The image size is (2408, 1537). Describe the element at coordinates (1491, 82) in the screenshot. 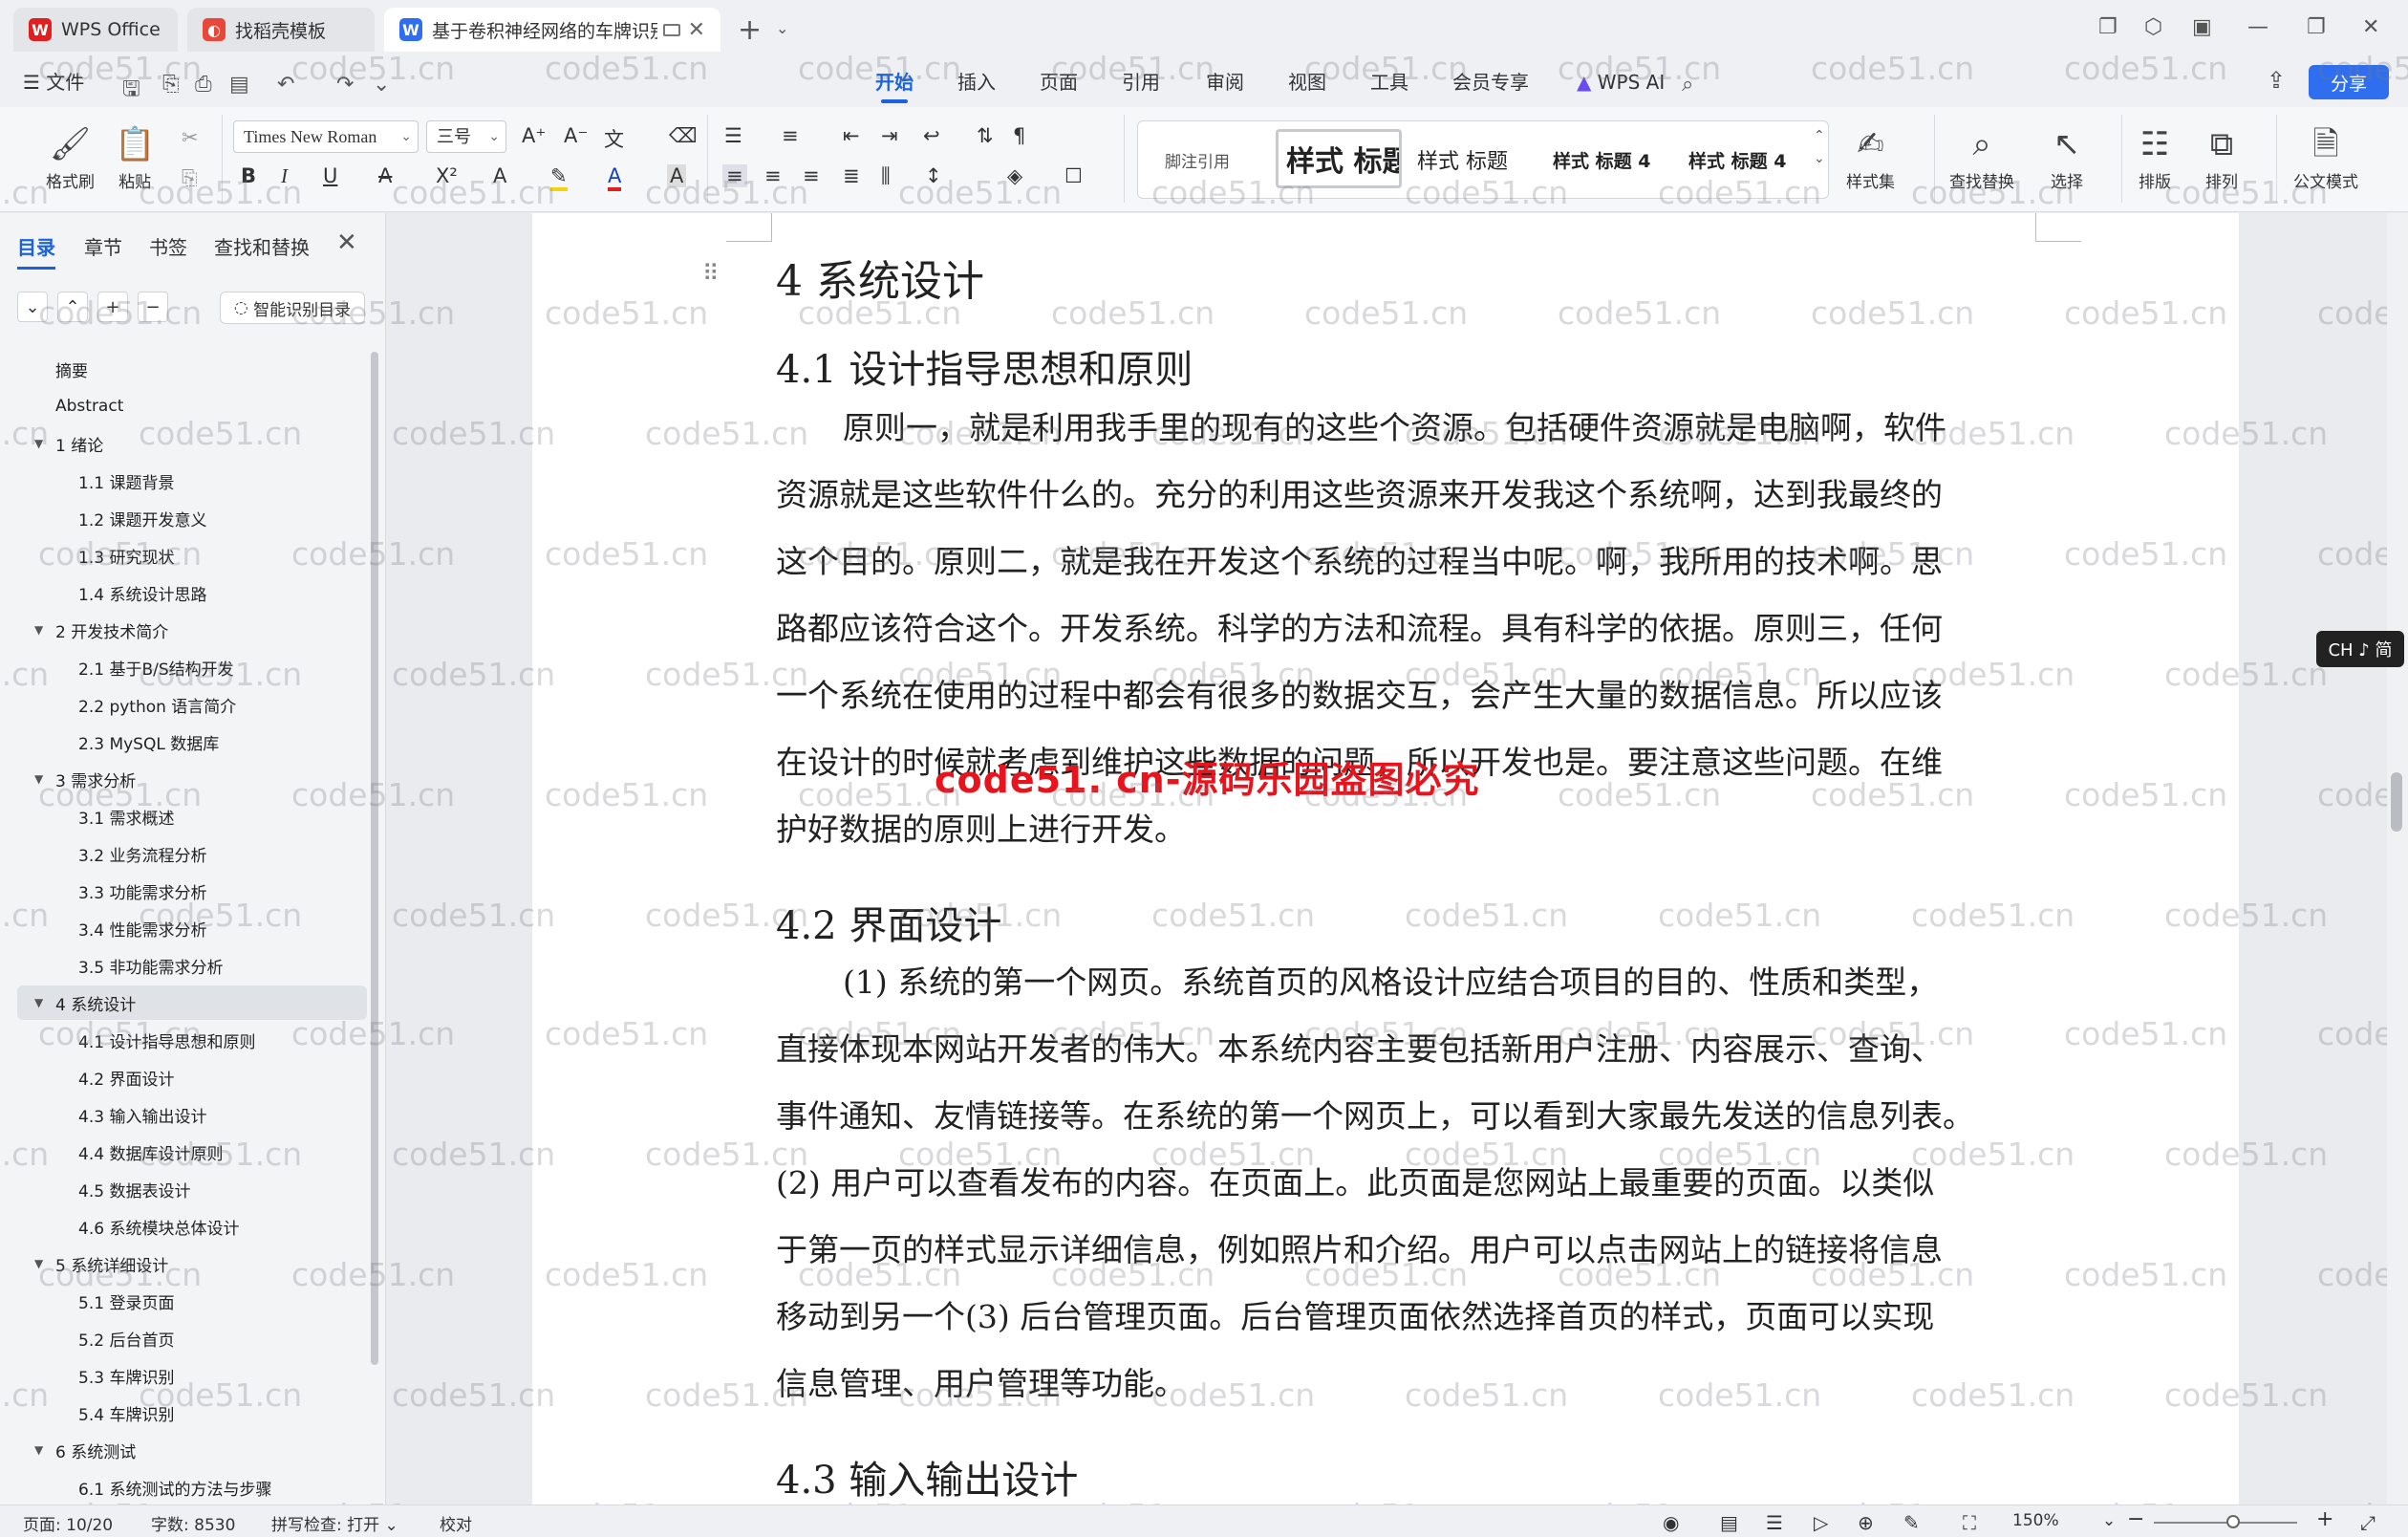

I see `menu-member: 会员专享` at that location.